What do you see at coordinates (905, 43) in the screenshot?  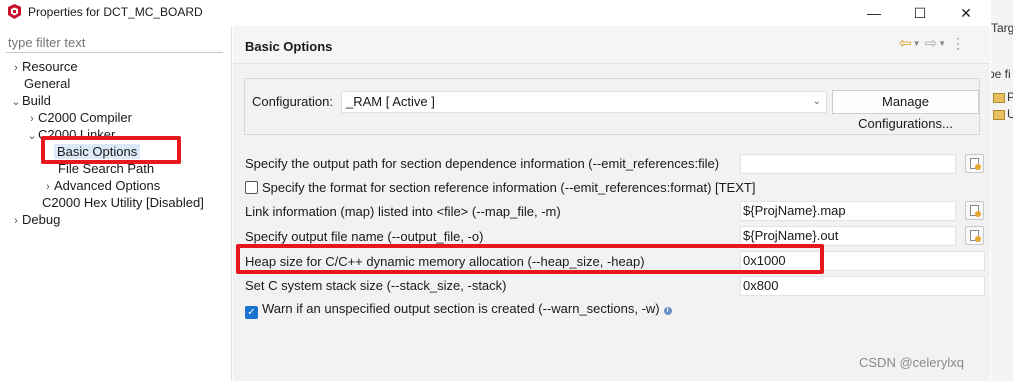 I see `back-arrow-icon: ⇦` at bounding box center [905, 43].